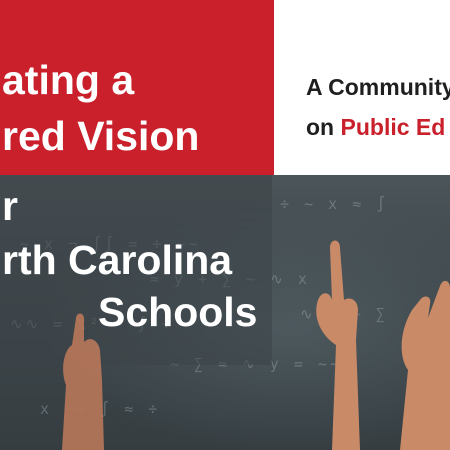 This screenshot has height=450, width=450. I want to click on center-hand, so click(338, 345).